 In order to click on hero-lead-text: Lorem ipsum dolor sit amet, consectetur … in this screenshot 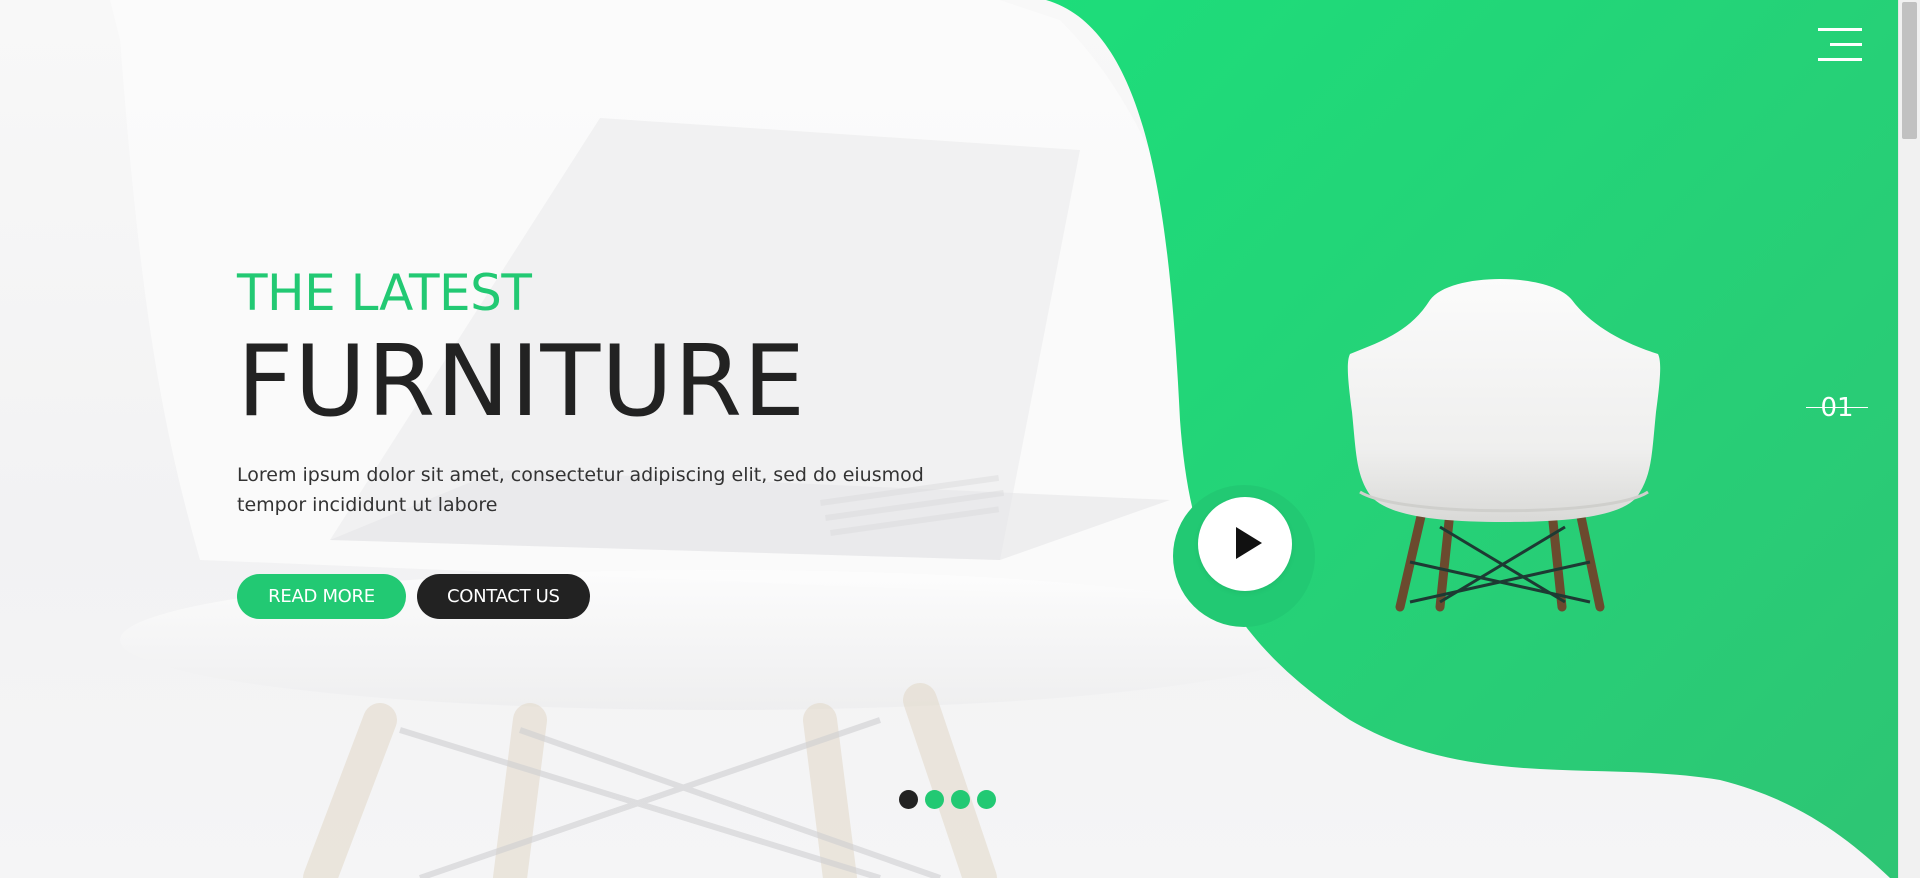, I will do `click(580, 490)`.